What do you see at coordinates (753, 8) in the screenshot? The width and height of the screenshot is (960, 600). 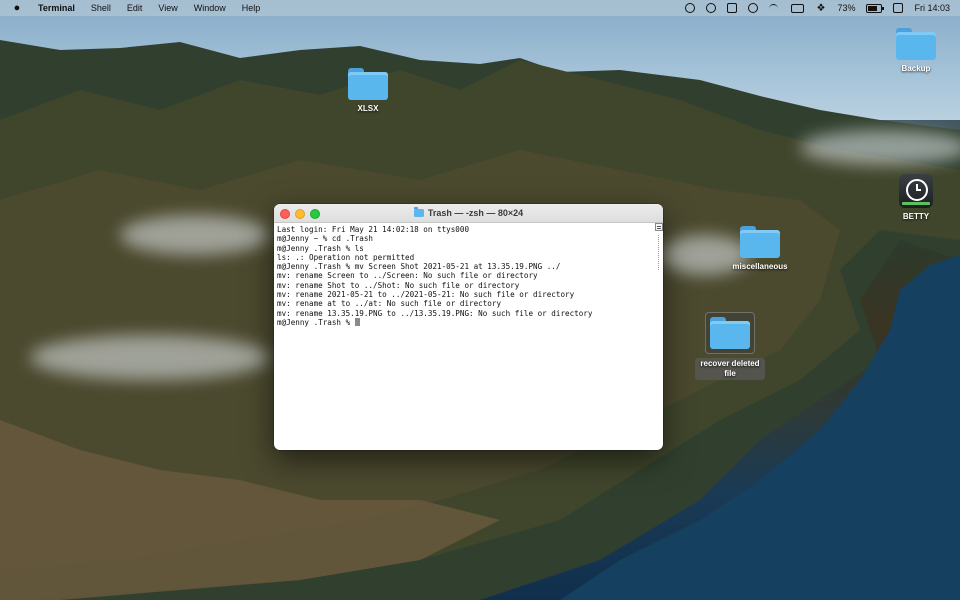 I see `sync-icon` at bounding box center [753, 8].